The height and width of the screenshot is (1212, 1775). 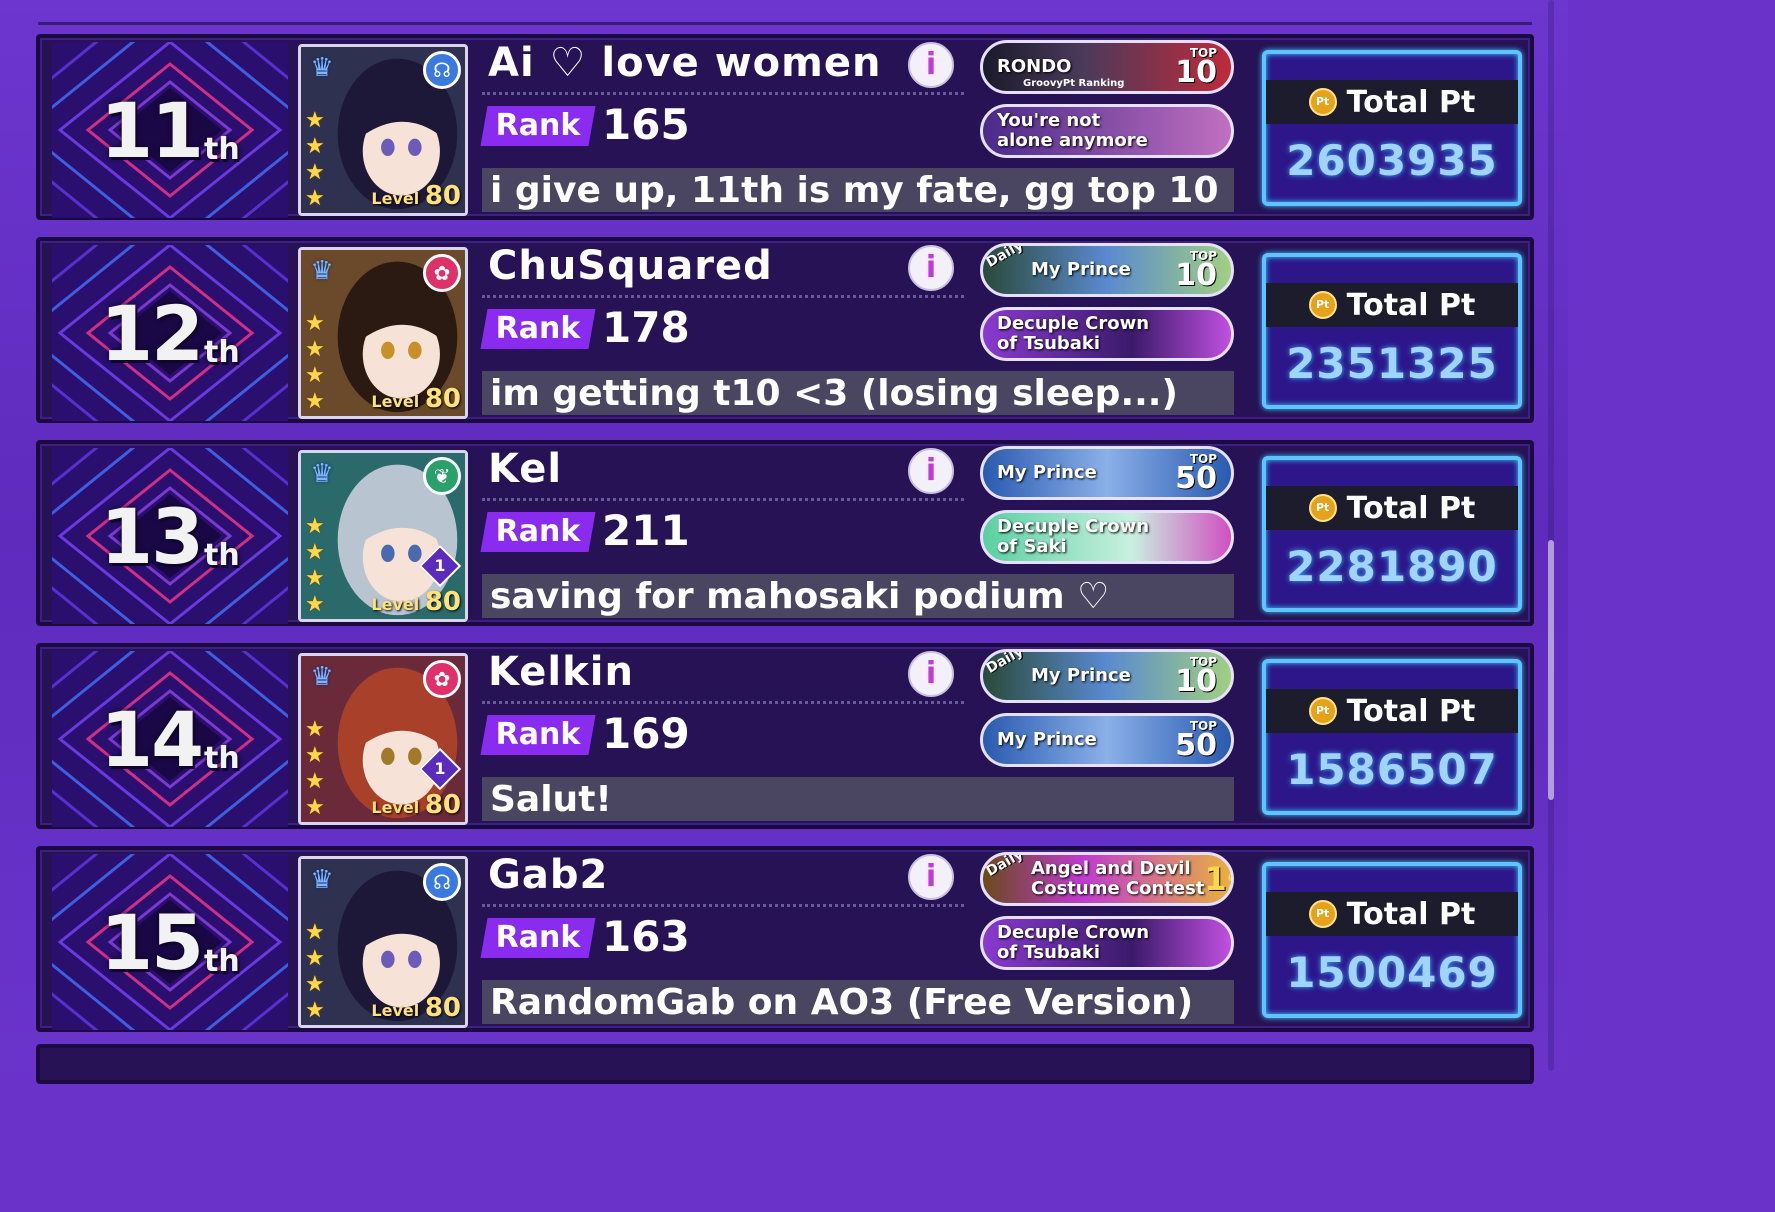 I want to click on scrollbar-track, so click(x=1551, y=535).